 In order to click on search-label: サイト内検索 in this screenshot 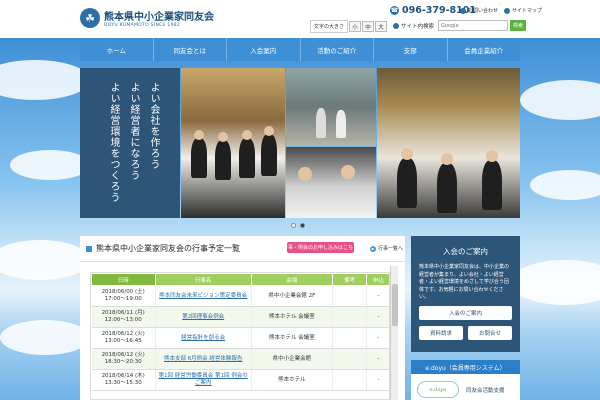, I will do `click(413, 26)`.